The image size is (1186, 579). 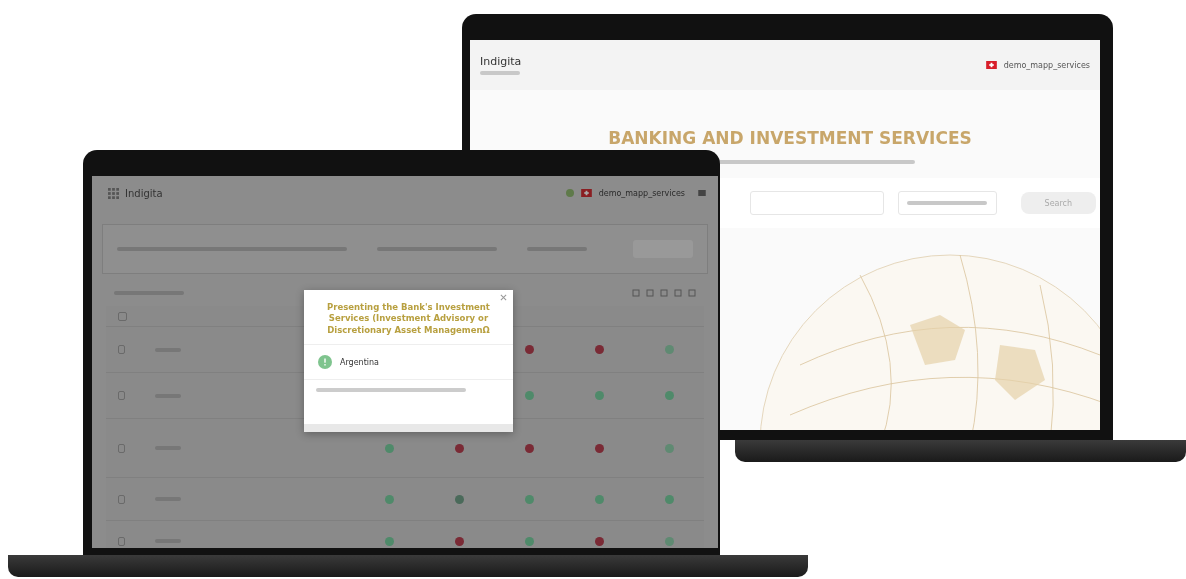 I want to click on info-icon, so click(x=325, y=362).